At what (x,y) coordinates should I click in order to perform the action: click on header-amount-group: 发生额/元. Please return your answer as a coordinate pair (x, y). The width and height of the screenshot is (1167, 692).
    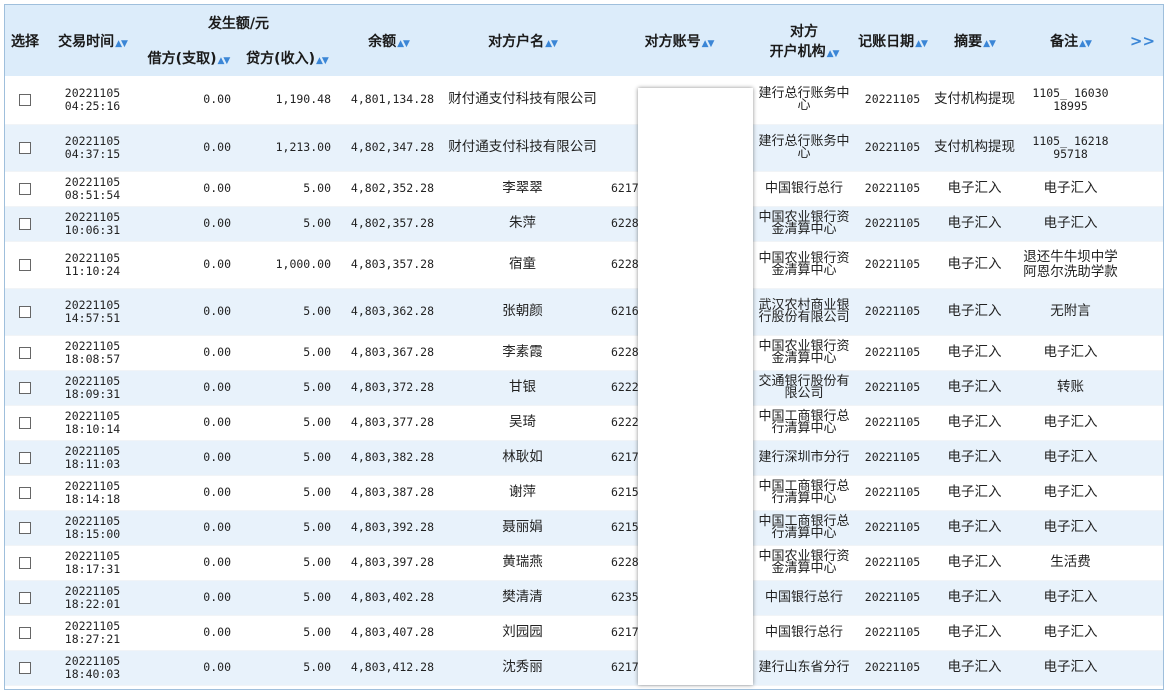
    Looking at the image, I should click on (238, 22).